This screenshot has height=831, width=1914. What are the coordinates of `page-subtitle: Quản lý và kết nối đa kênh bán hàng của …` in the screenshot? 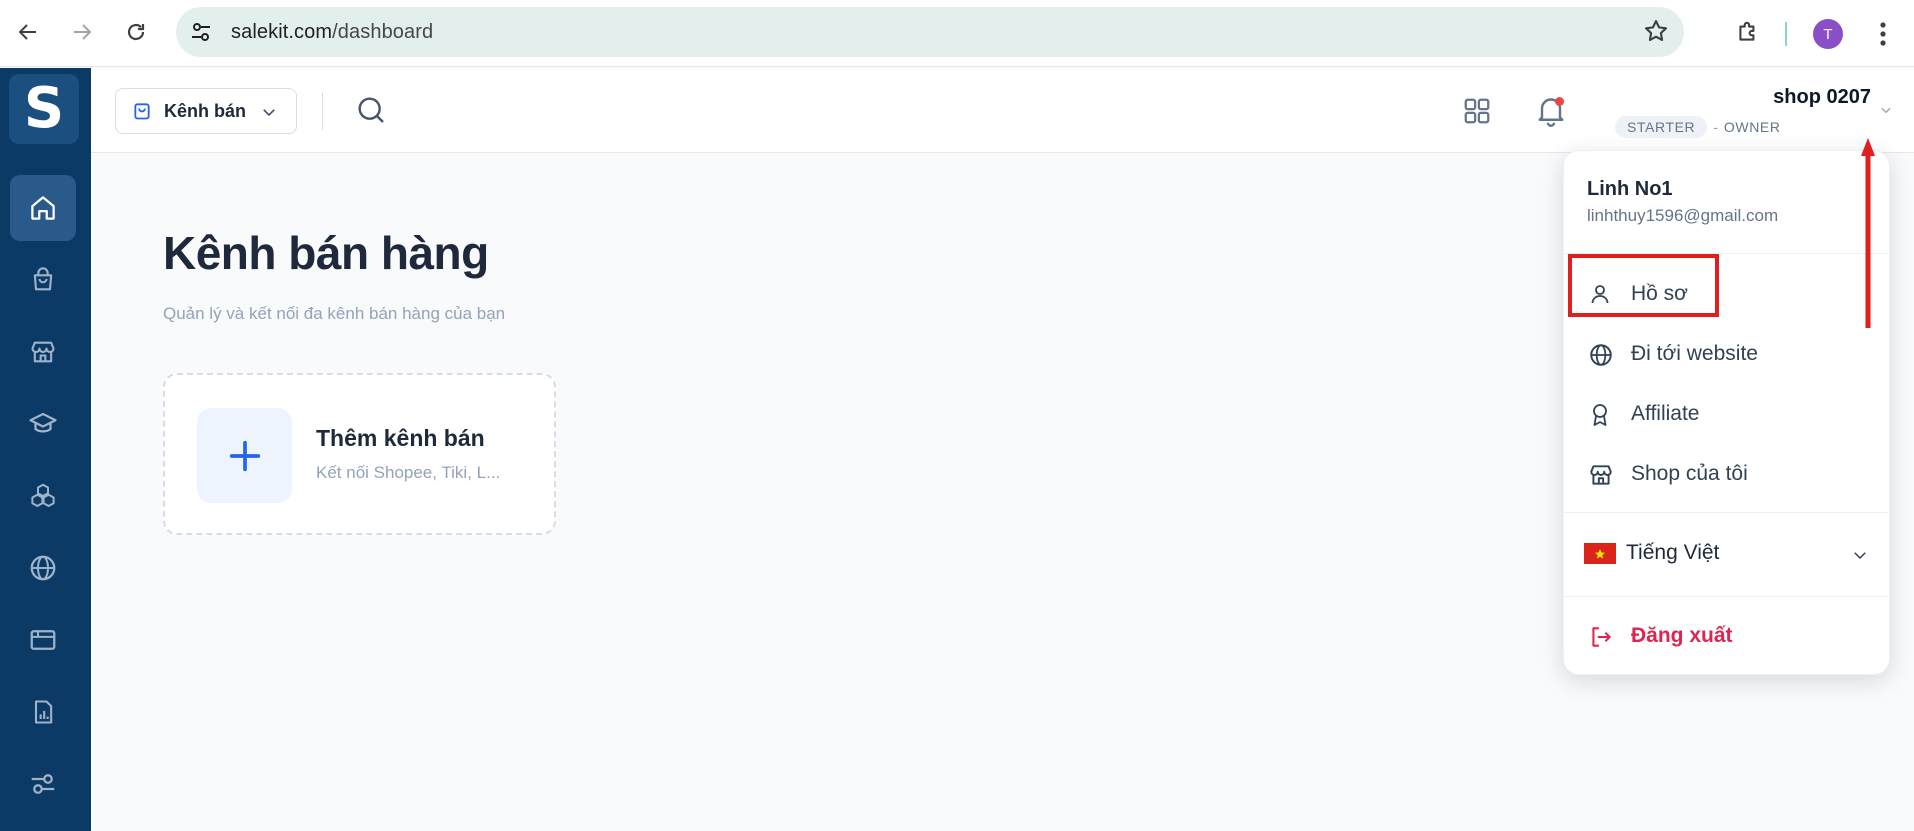 It's located at (334, 313).